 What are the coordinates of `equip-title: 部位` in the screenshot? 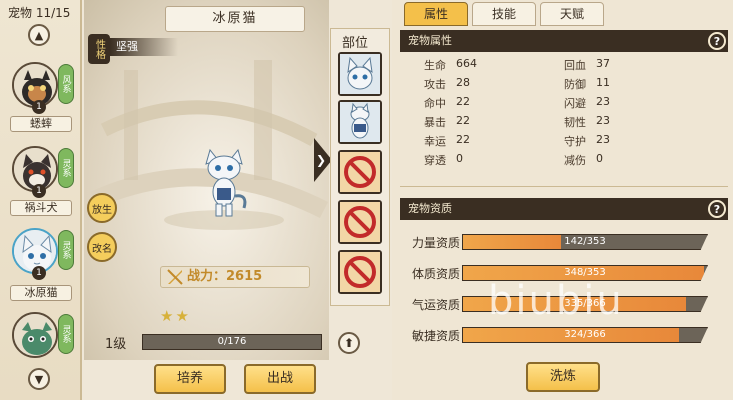 It's located at (355, 43).